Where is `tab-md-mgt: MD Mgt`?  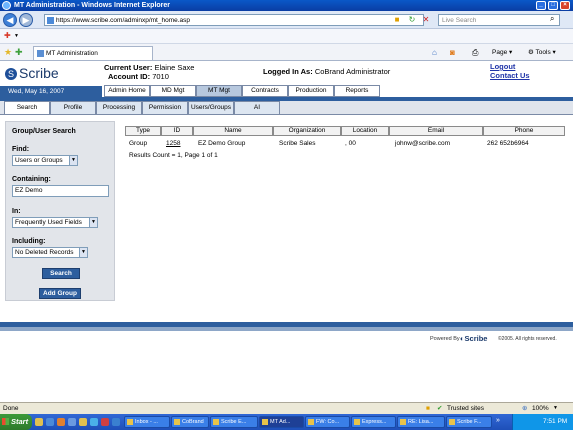 tab-md-mgt: MD Mgt is located at coordinates (173, 91).